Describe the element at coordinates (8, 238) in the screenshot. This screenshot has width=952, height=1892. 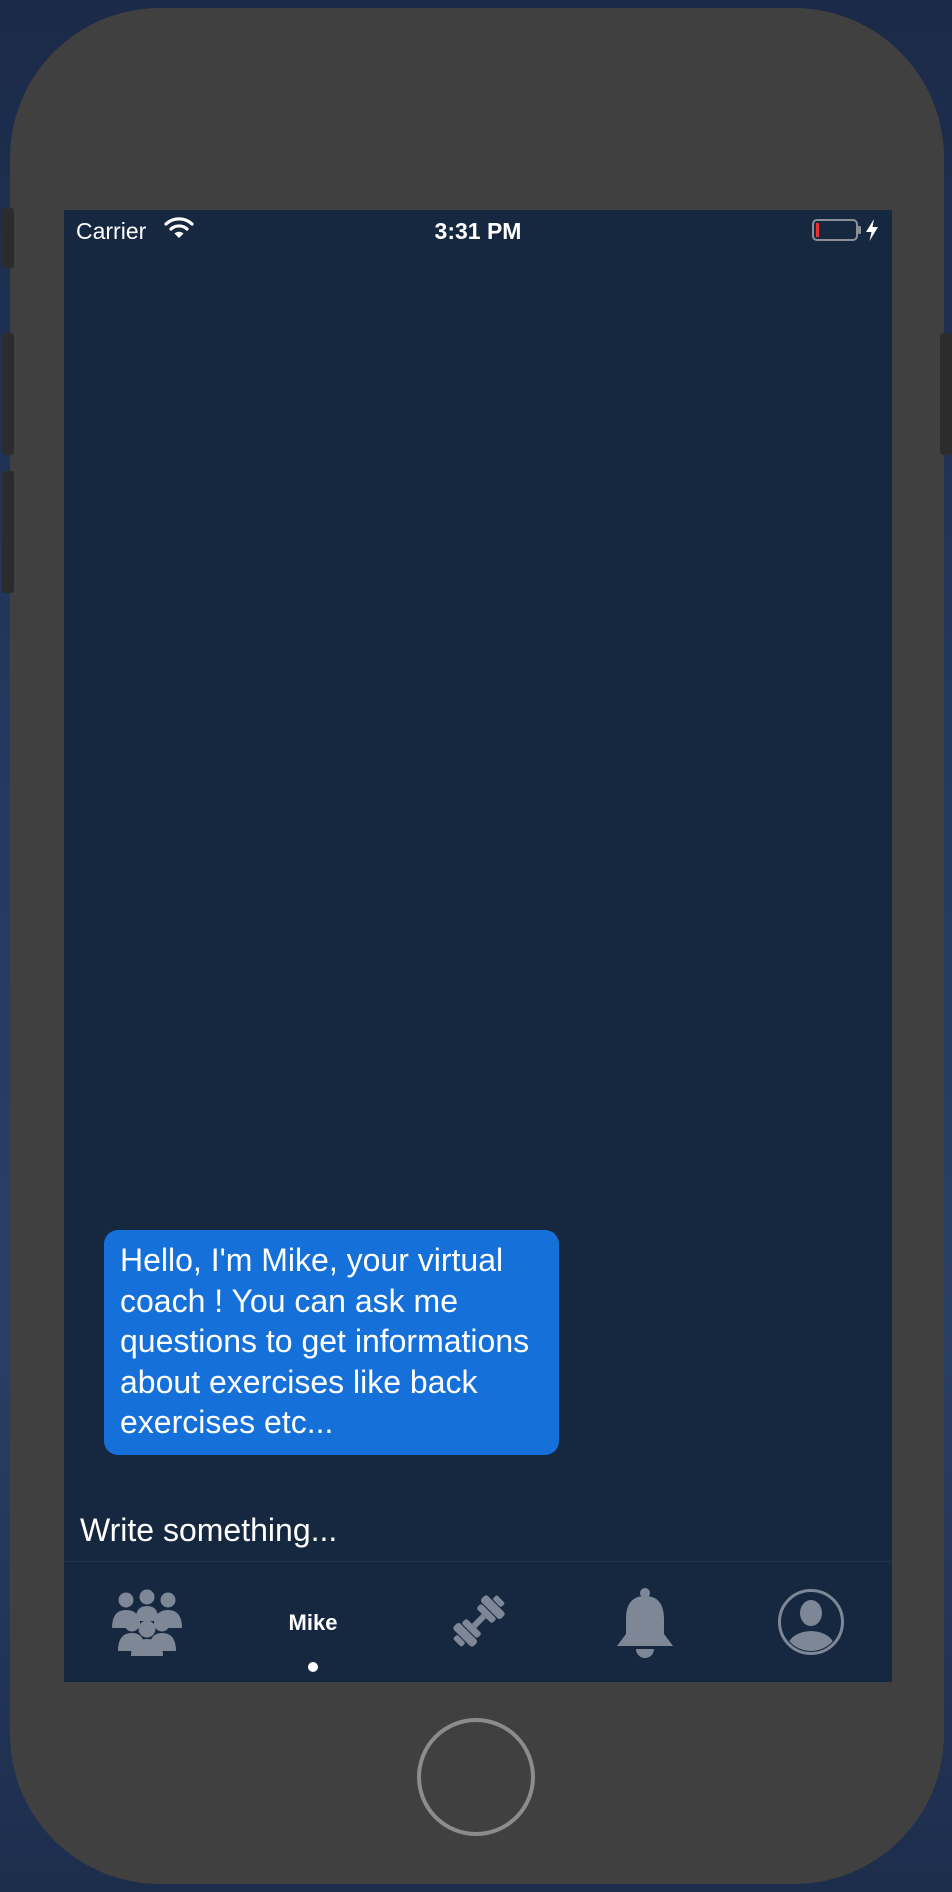
I see `mute-switch` at that location.